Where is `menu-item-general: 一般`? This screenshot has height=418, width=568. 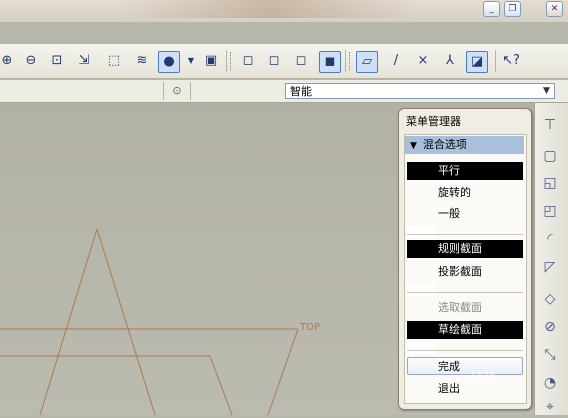
menu-item-general: 一般 is located at coordinates (465, 214).